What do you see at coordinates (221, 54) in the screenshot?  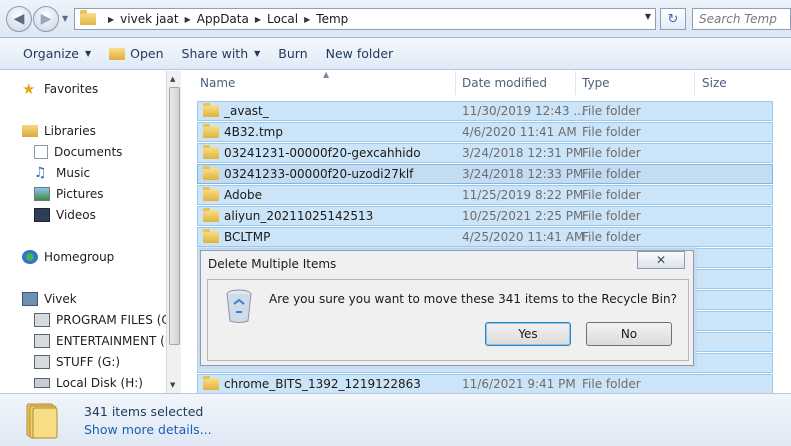 I see `share-with-button: Share with ▼` at bounding box center [221, 54].